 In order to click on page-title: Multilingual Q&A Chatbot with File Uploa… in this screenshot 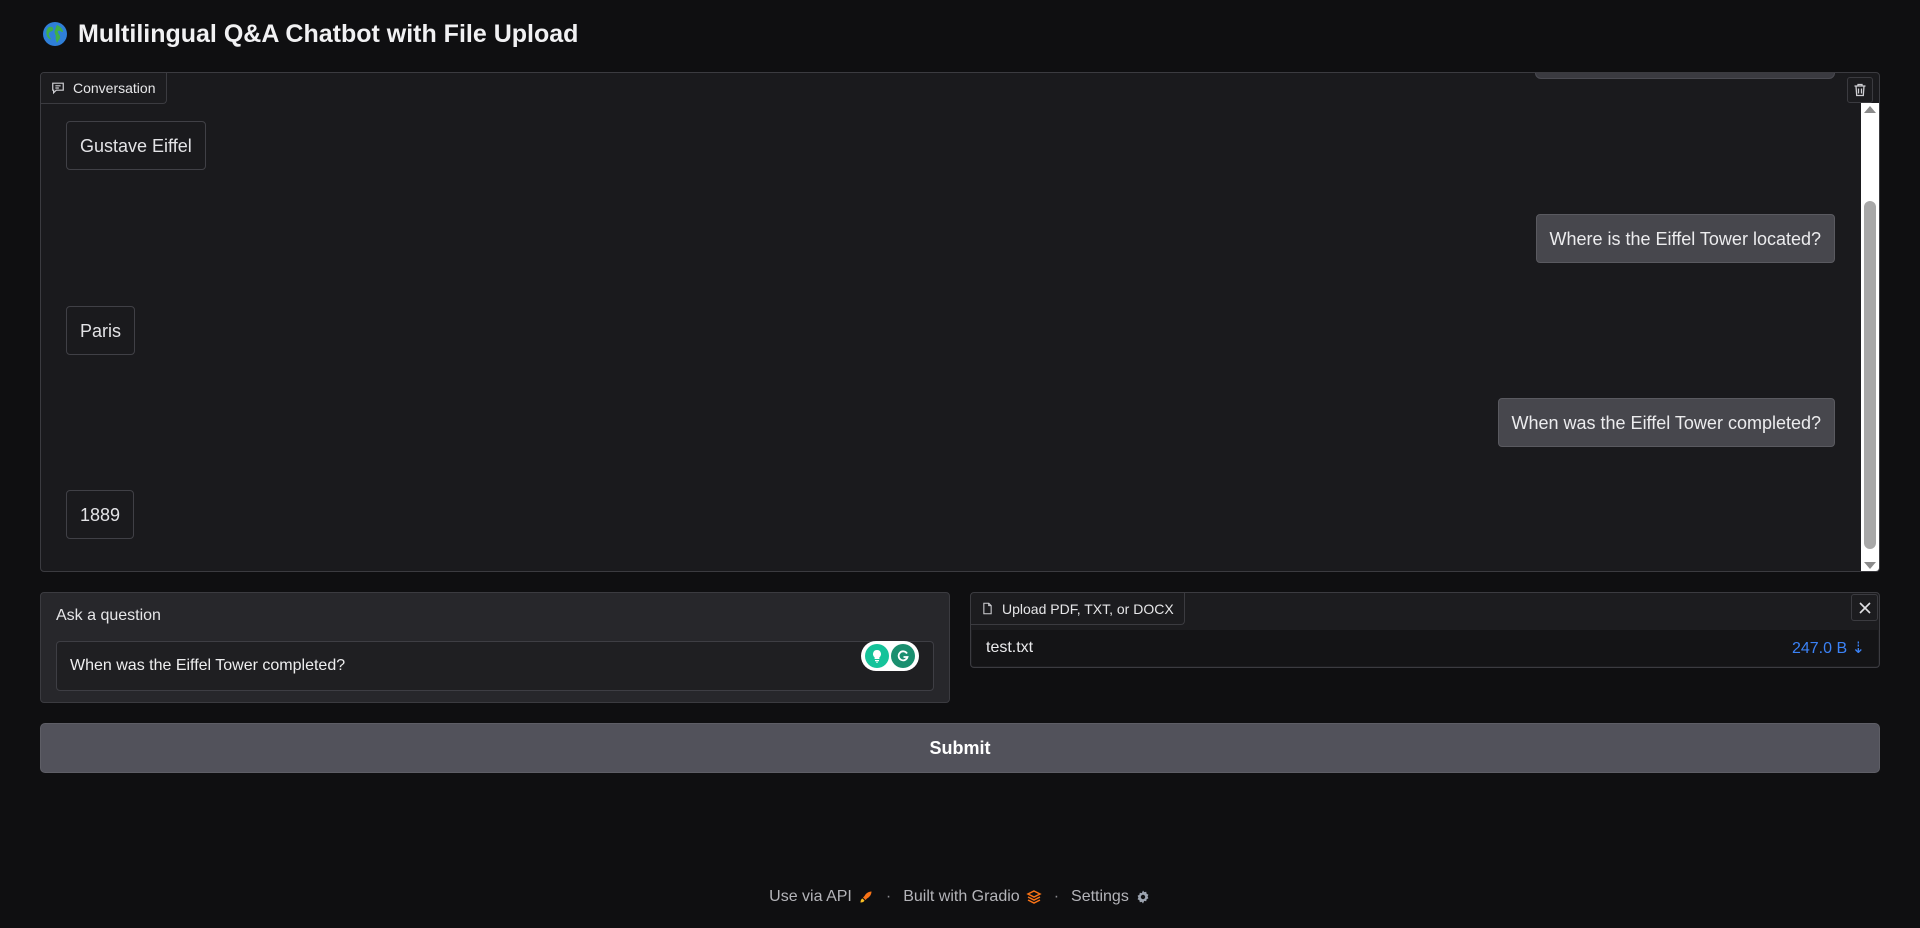, I will do `click(310, 34)`.